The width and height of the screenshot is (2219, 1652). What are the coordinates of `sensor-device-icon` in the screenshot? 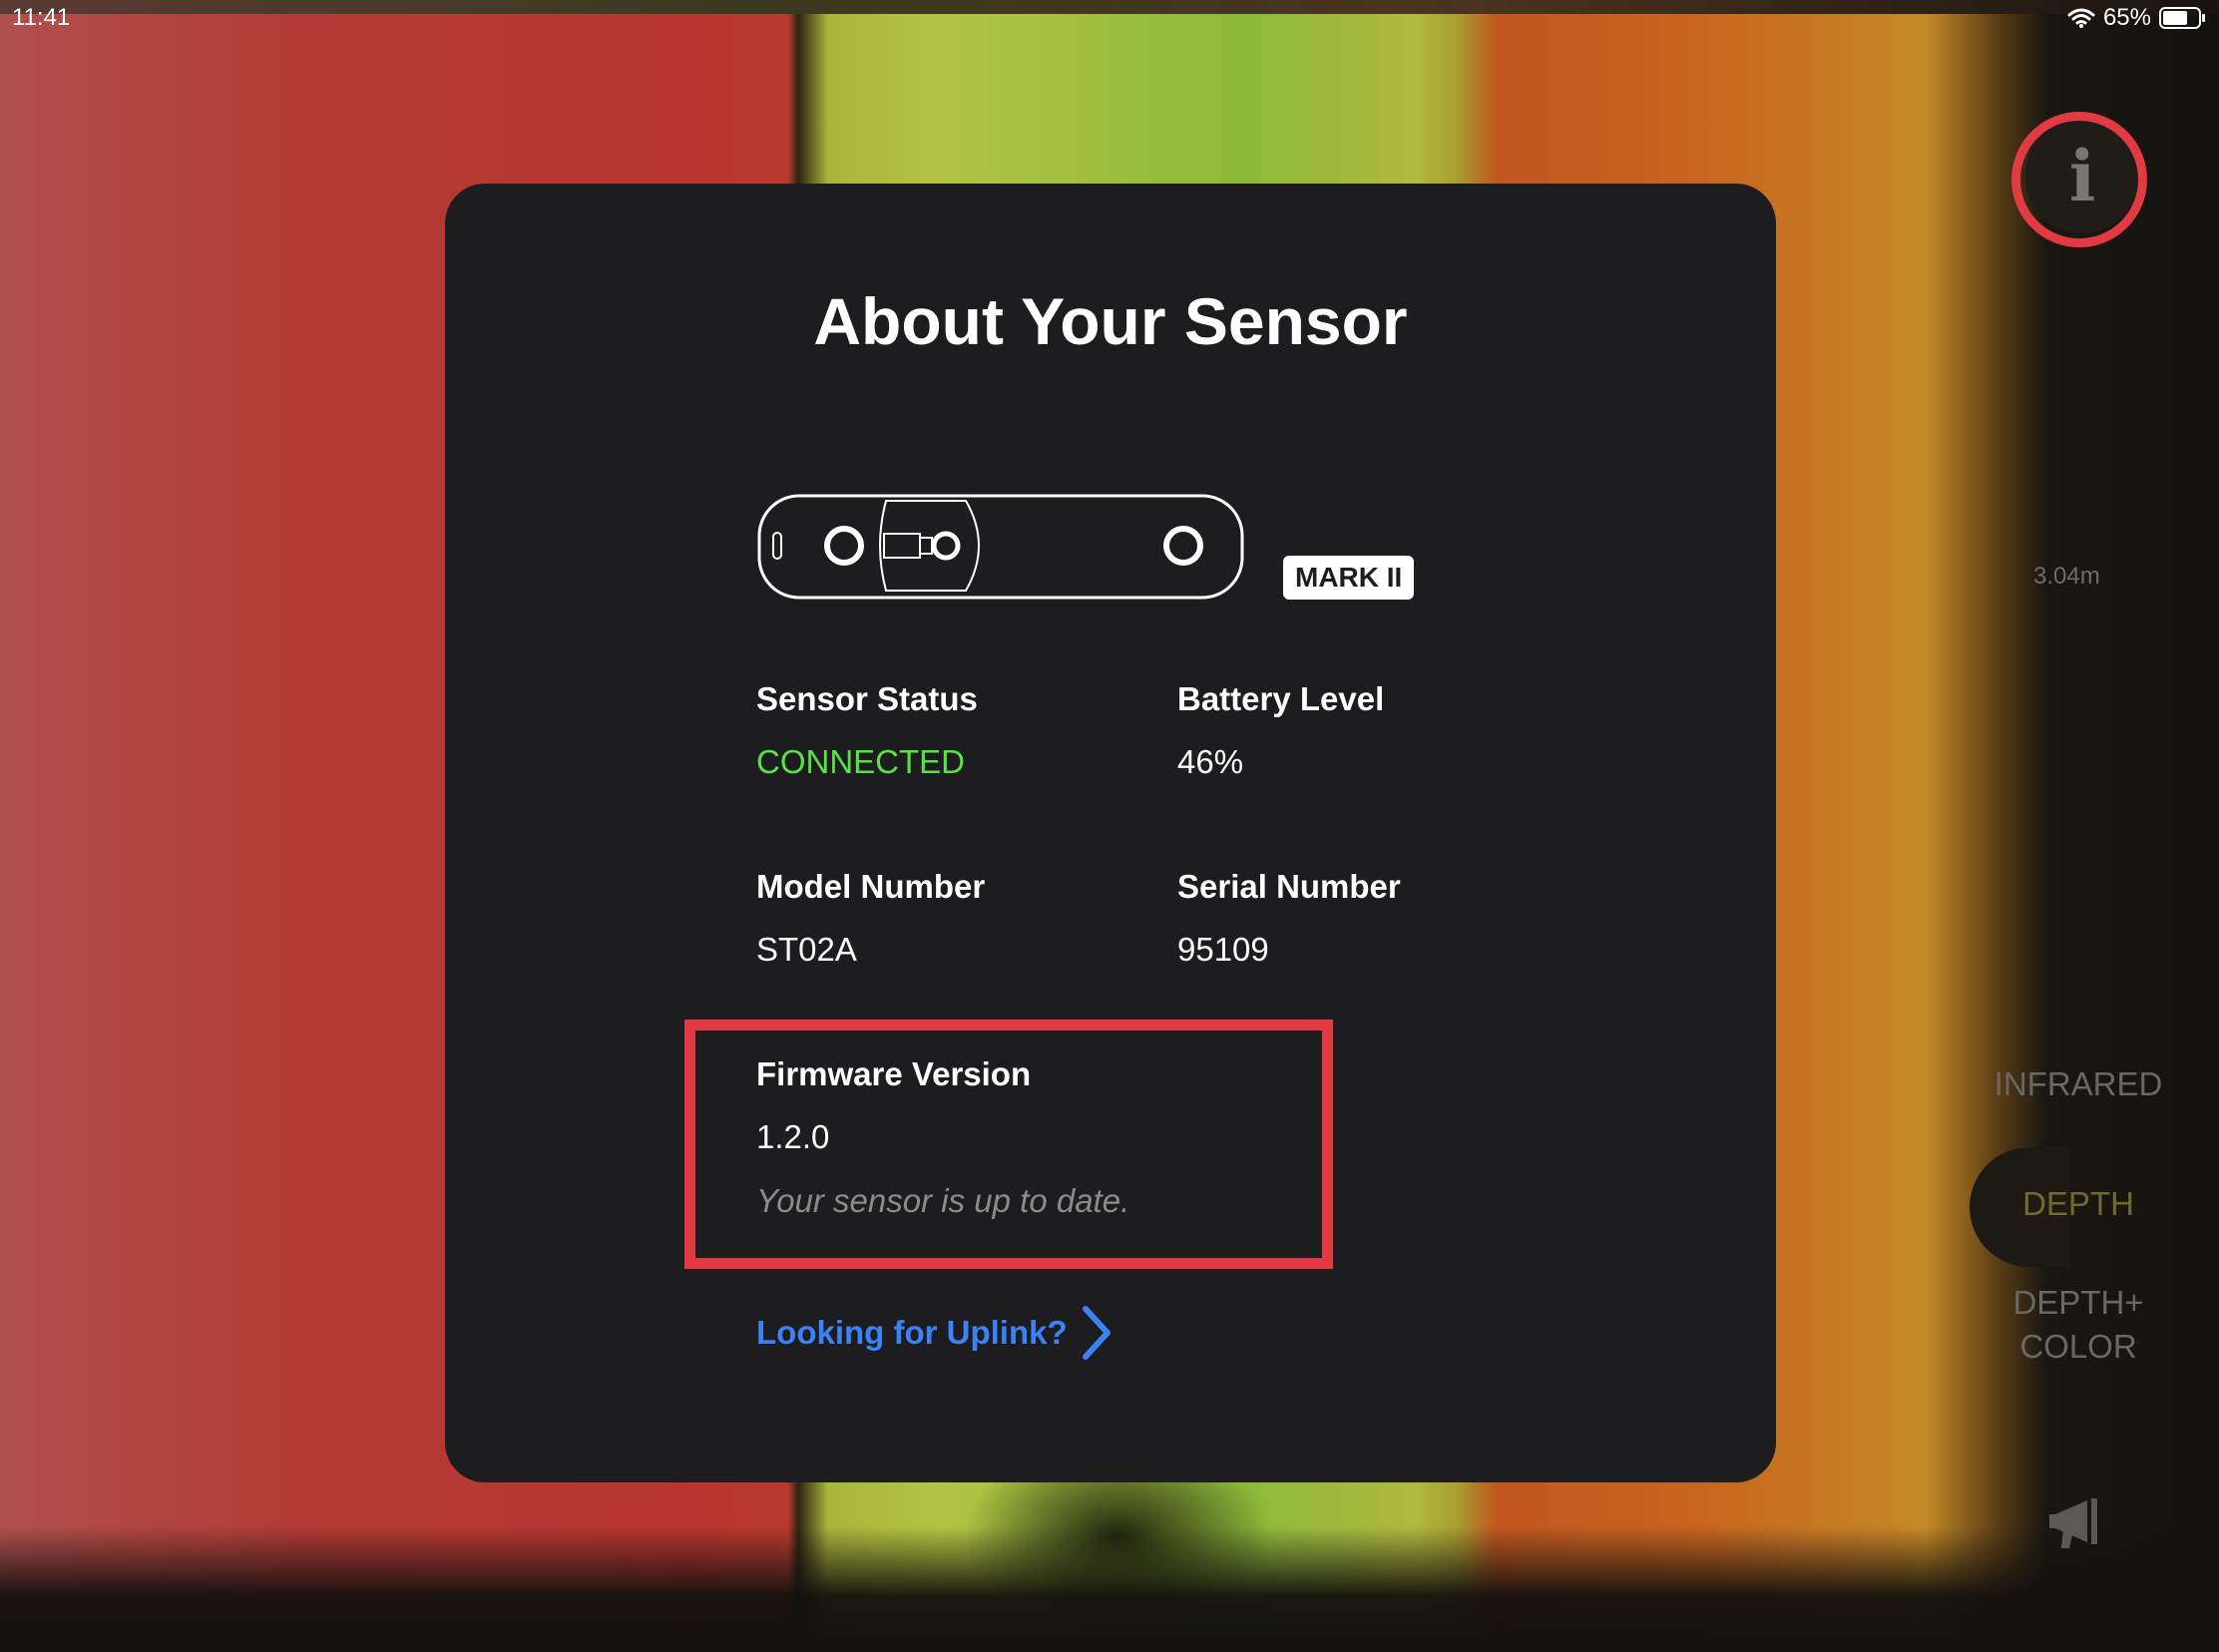 It's located at (1000, 550).